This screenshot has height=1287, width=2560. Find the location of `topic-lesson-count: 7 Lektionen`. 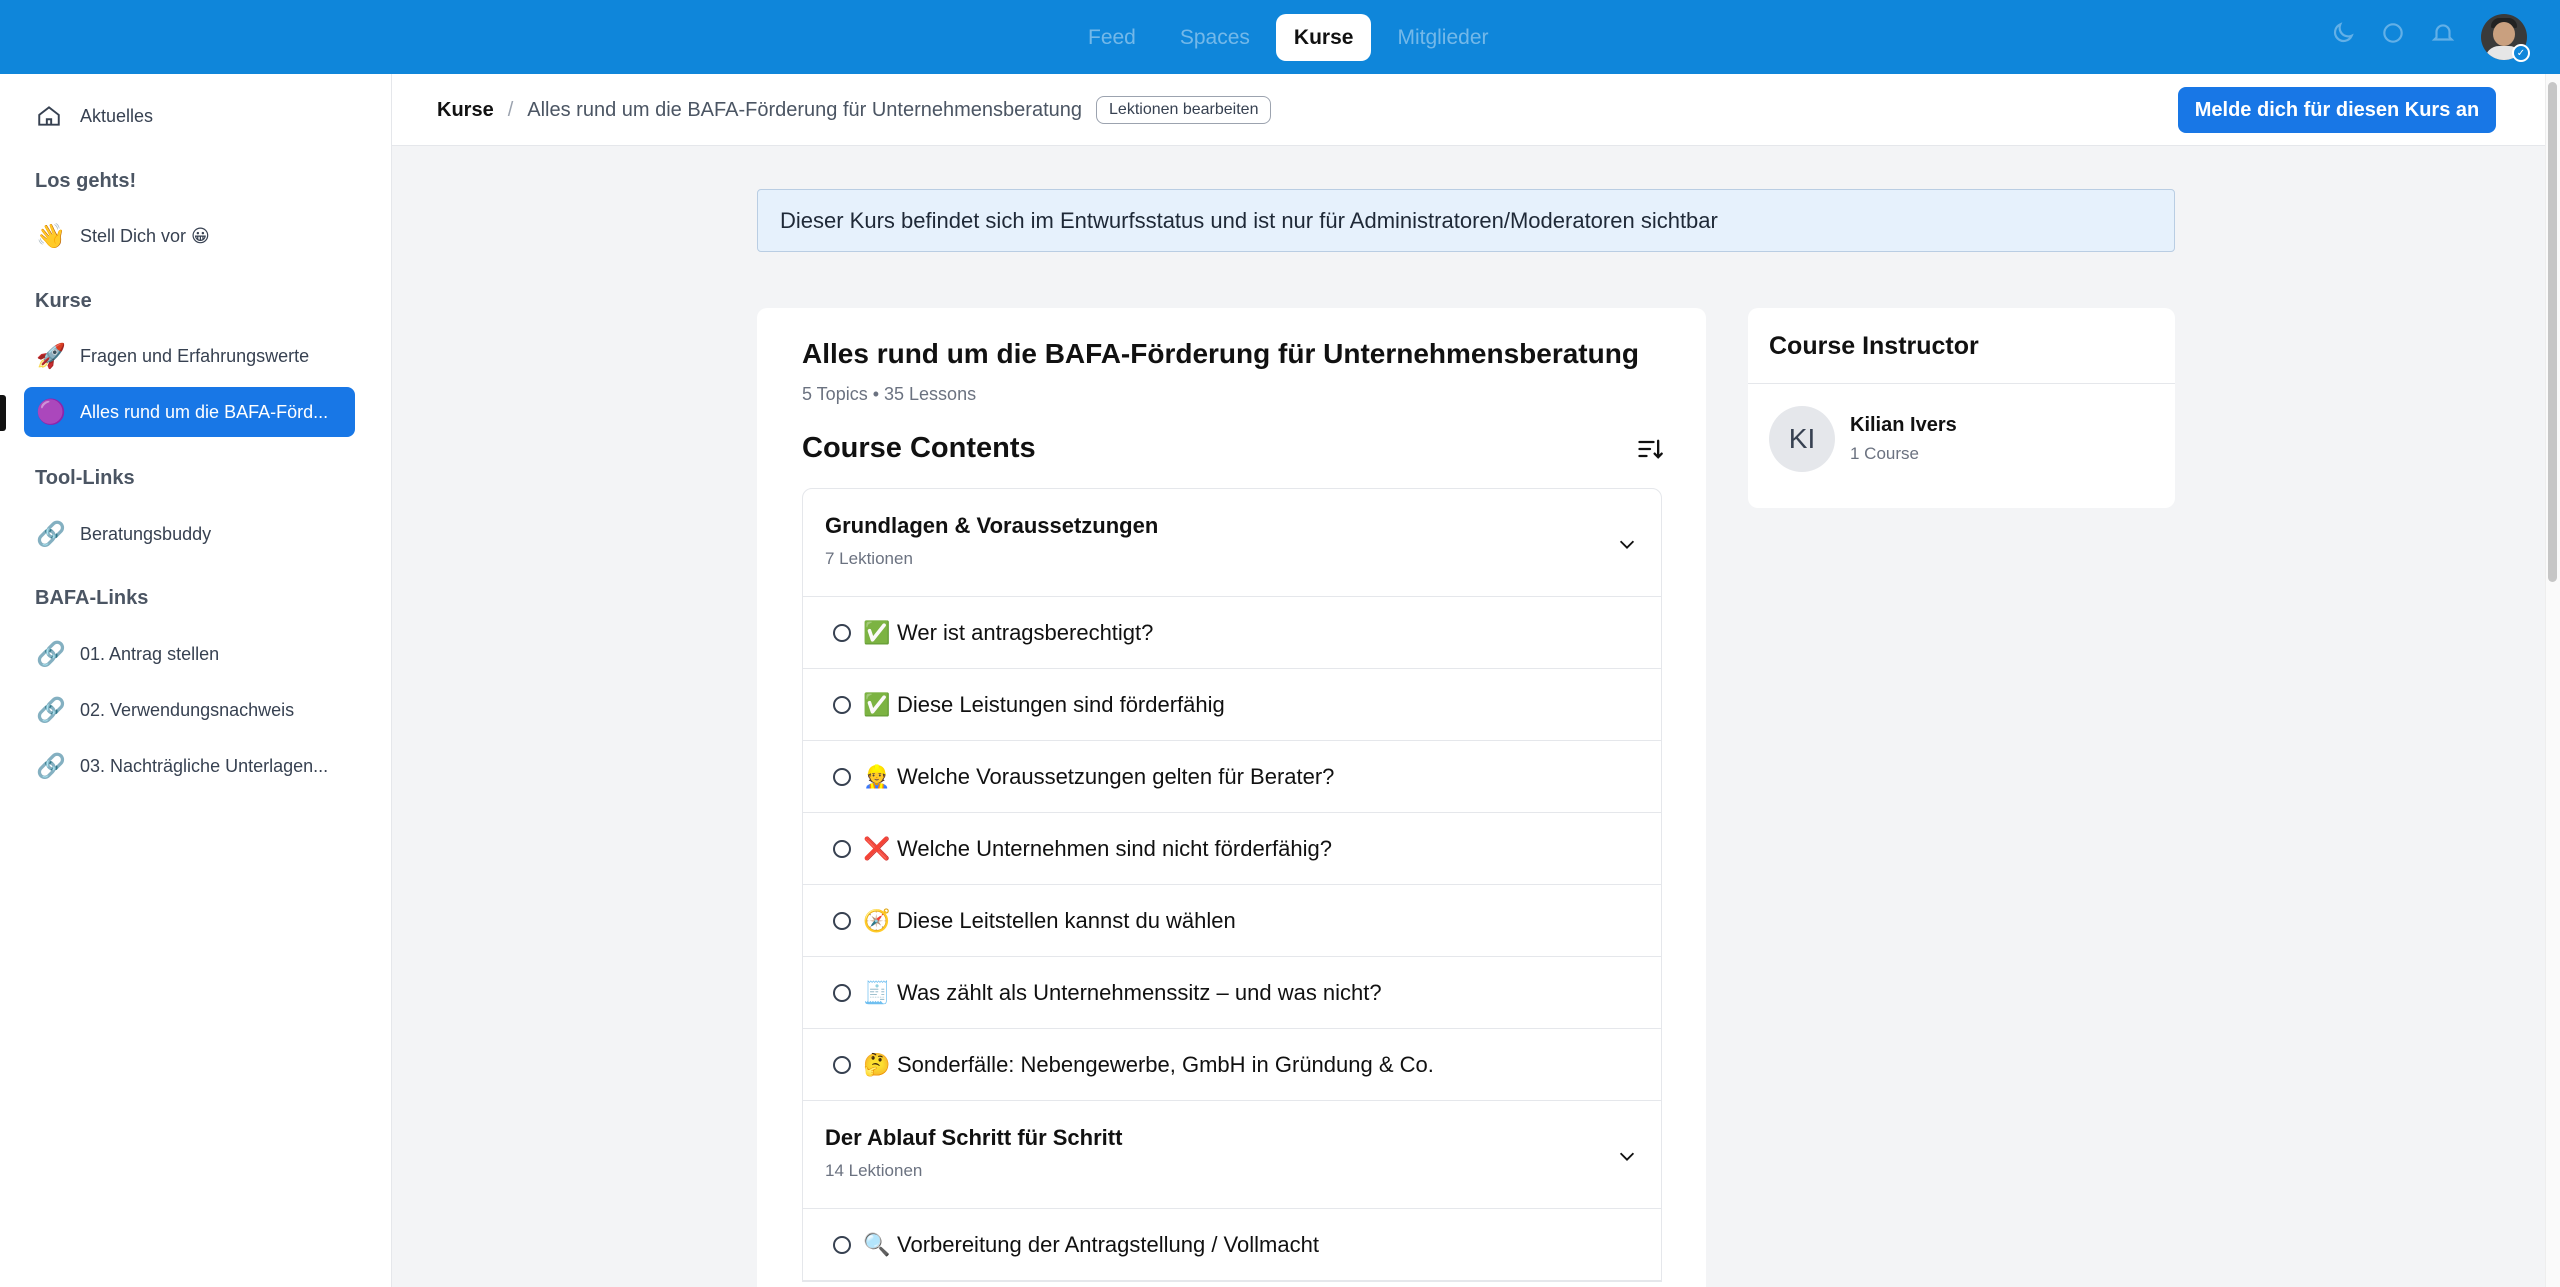

topic-lesson-count: 7 Lektionen is located at coordinates (869, 558).